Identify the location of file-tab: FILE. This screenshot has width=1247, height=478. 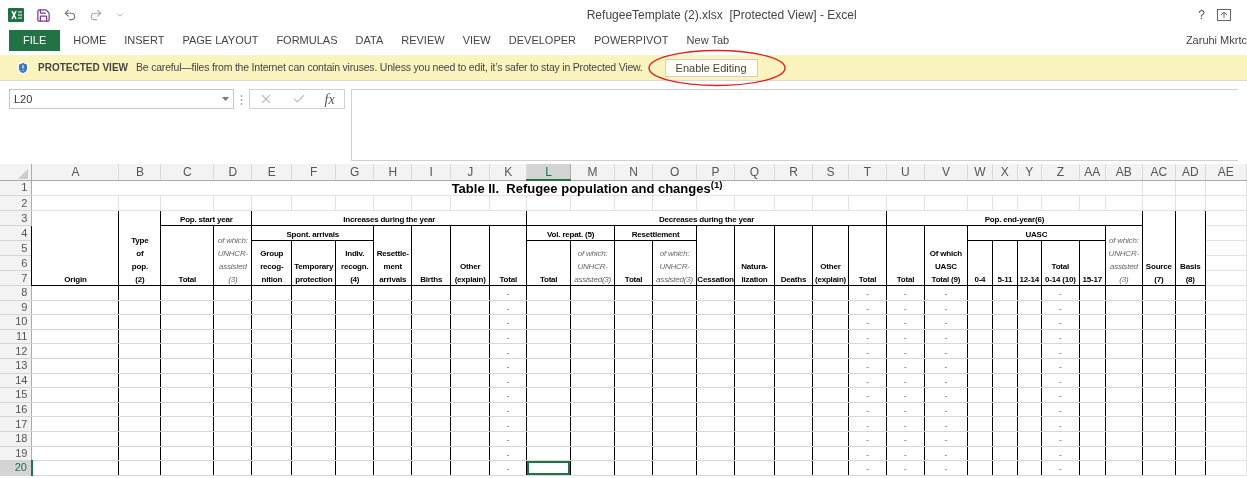
(35, 40).